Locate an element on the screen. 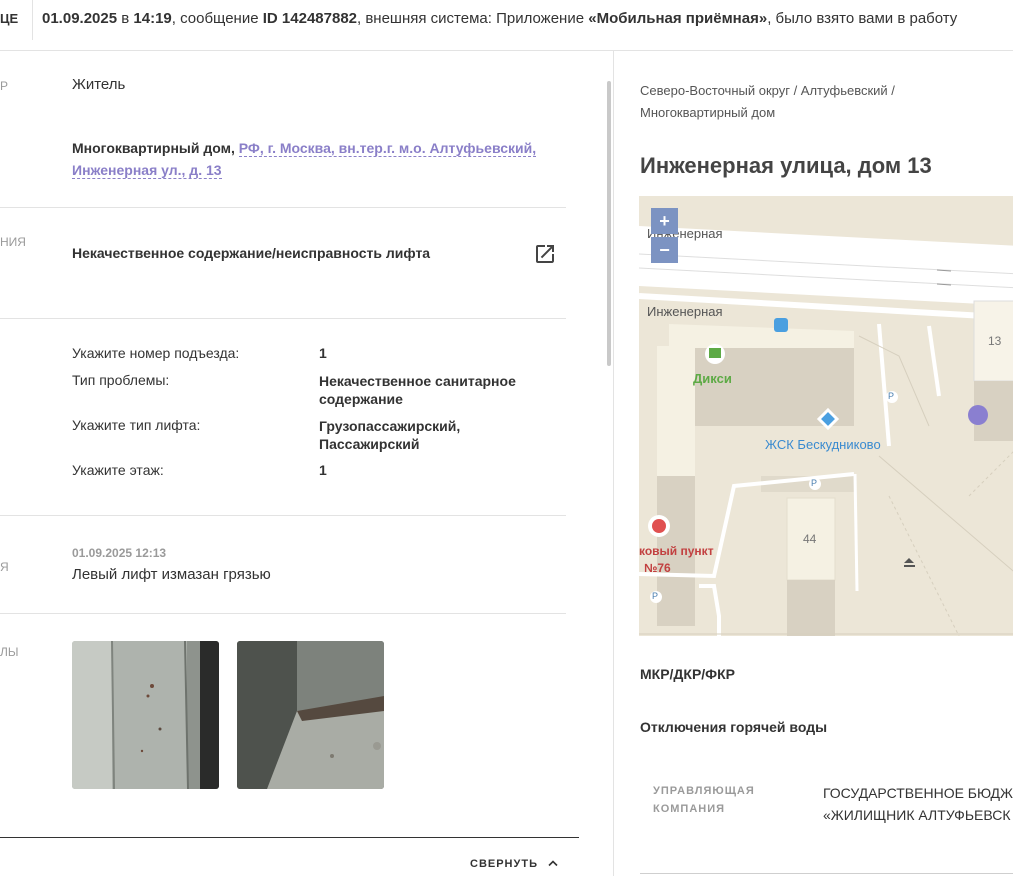 Image resolution: width=1013 pixels, height=876 pixels. detail-label: Тип проблемы: is located at coordinates (121, 380).